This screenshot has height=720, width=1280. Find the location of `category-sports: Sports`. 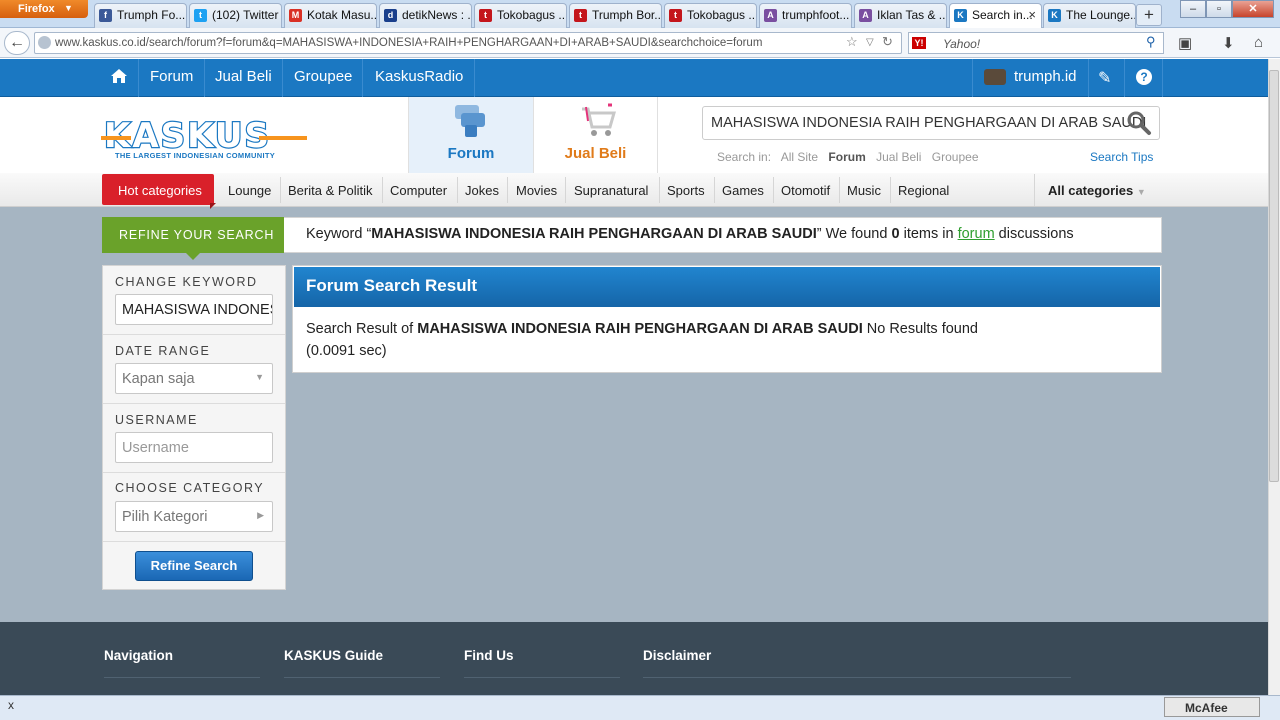

category-sports: Sports is located at coordinates (686, 190).